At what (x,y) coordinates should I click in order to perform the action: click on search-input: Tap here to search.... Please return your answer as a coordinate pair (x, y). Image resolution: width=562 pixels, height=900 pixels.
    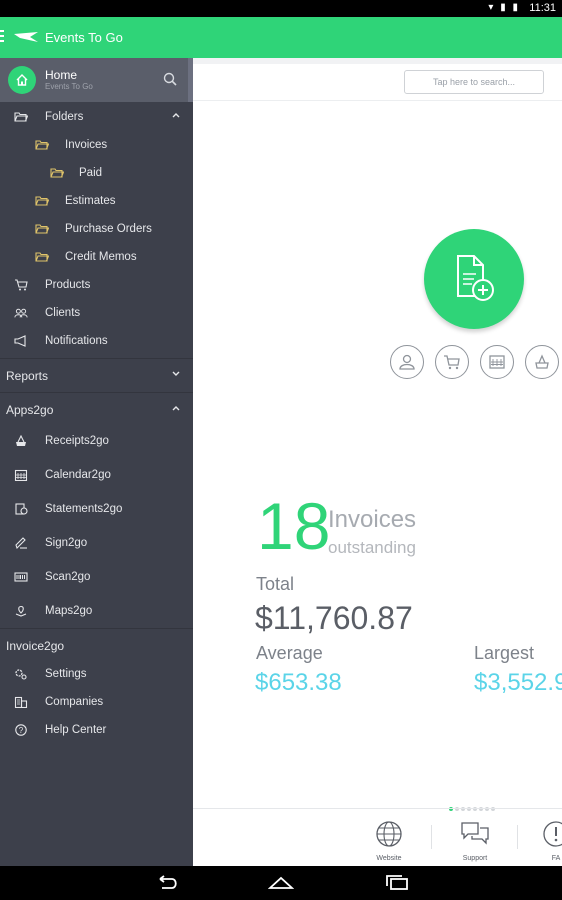
    Looking at the image, I should click on (474, 82).